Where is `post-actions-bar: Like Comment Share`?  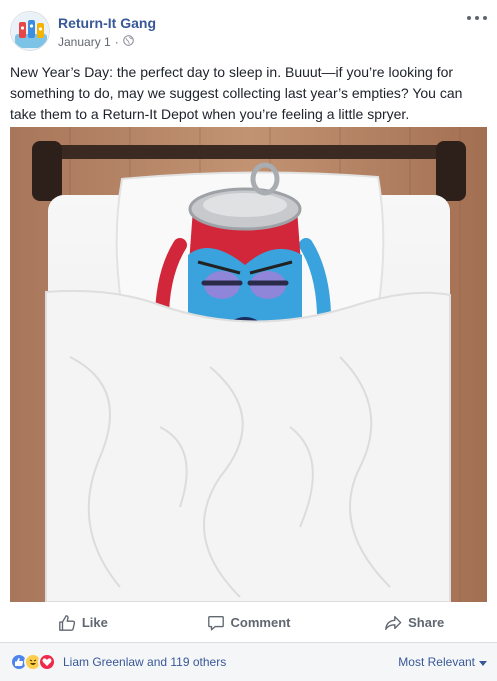
post-actions-bar: Like Comment Share is located at coordinates (248, 623).